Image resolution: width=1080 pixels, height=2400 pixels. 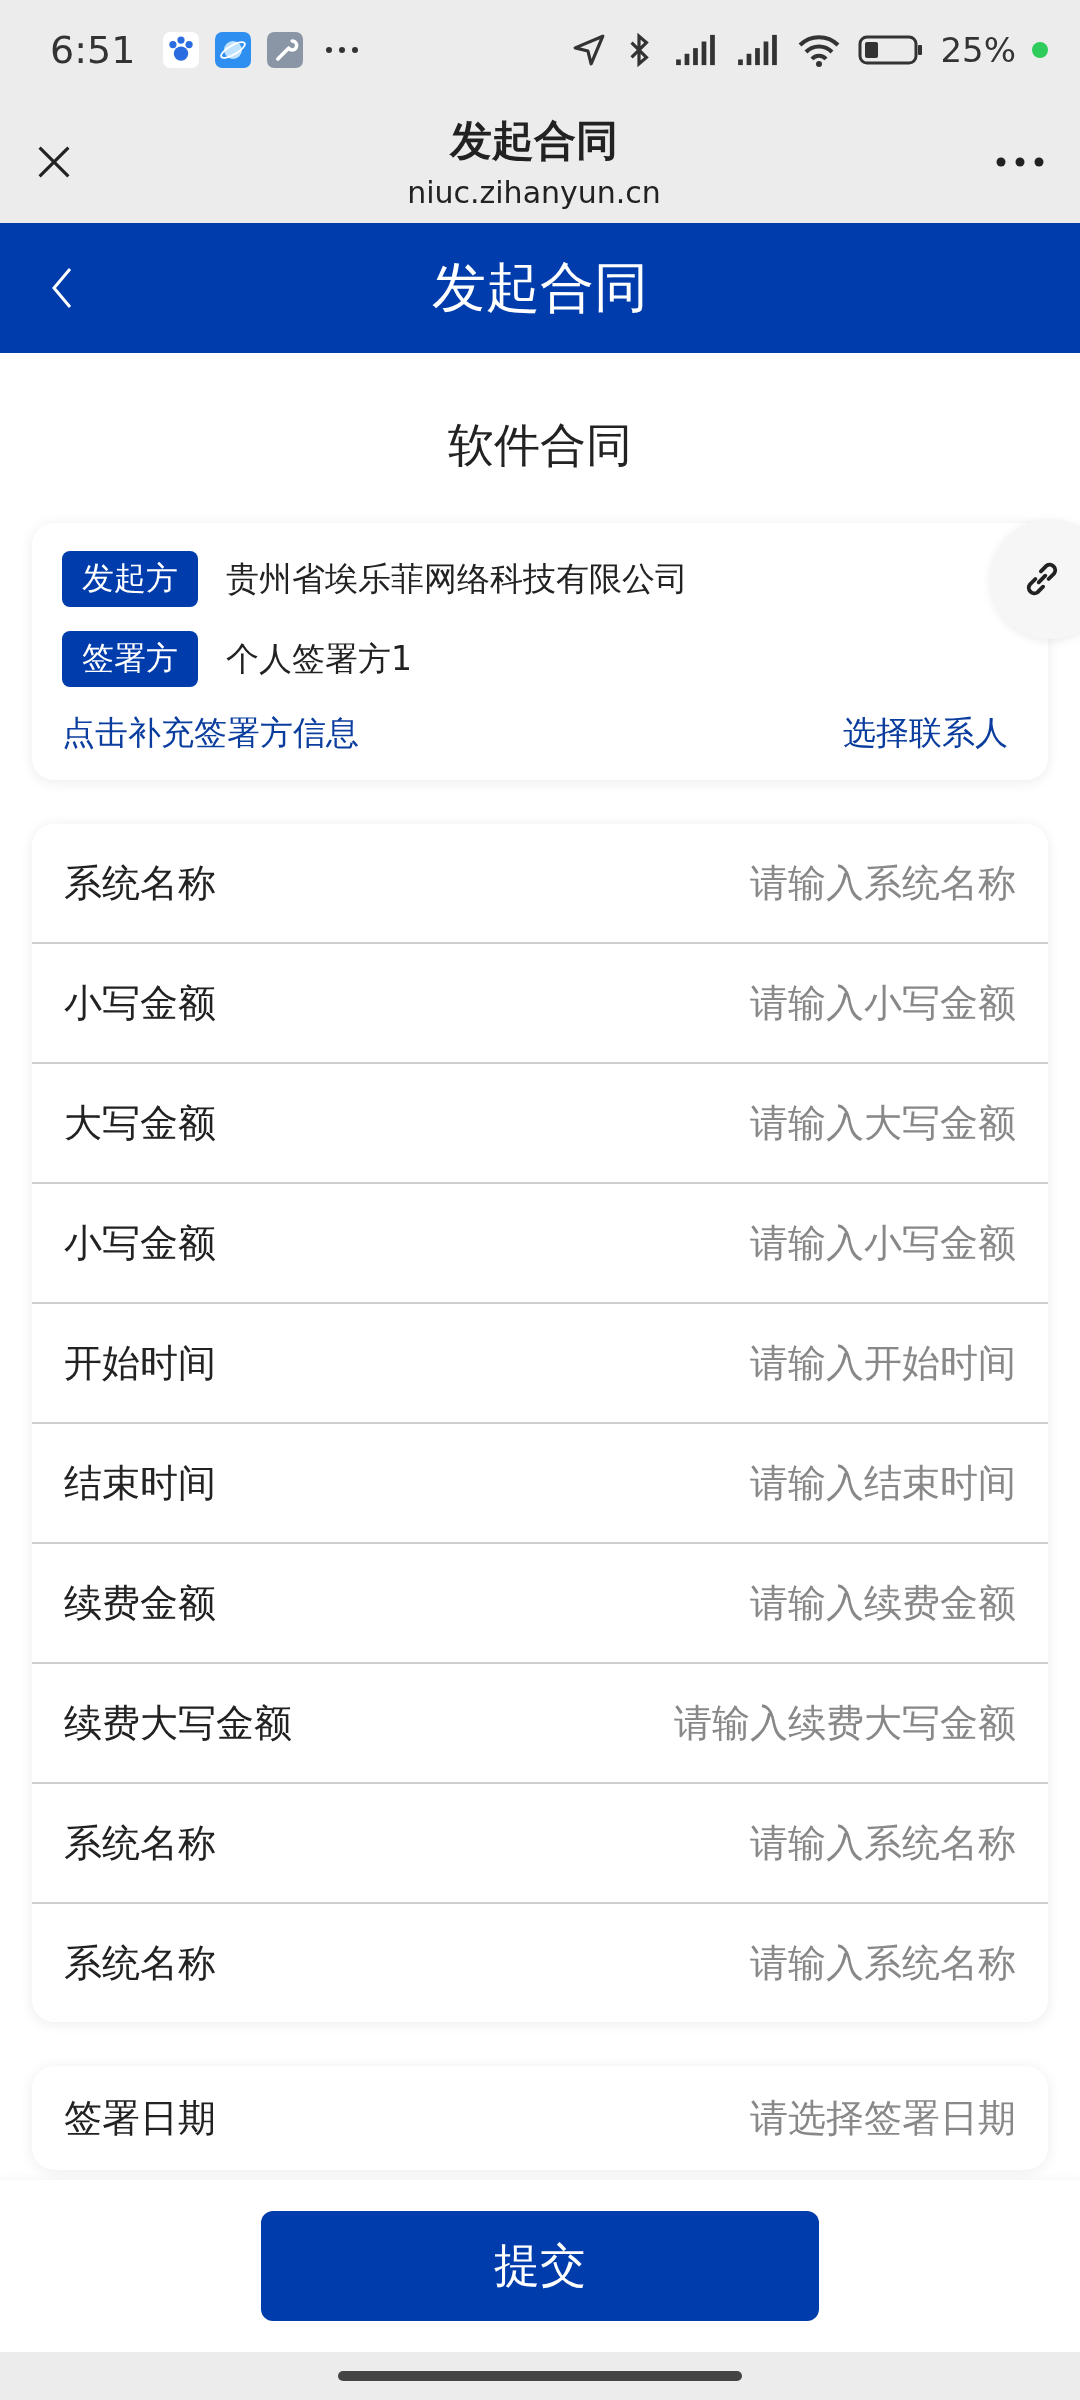 What do you see at coordinates (285, 50) in the screenshot?
I see `wrench-app-icon` at bounding box center [285, 50].